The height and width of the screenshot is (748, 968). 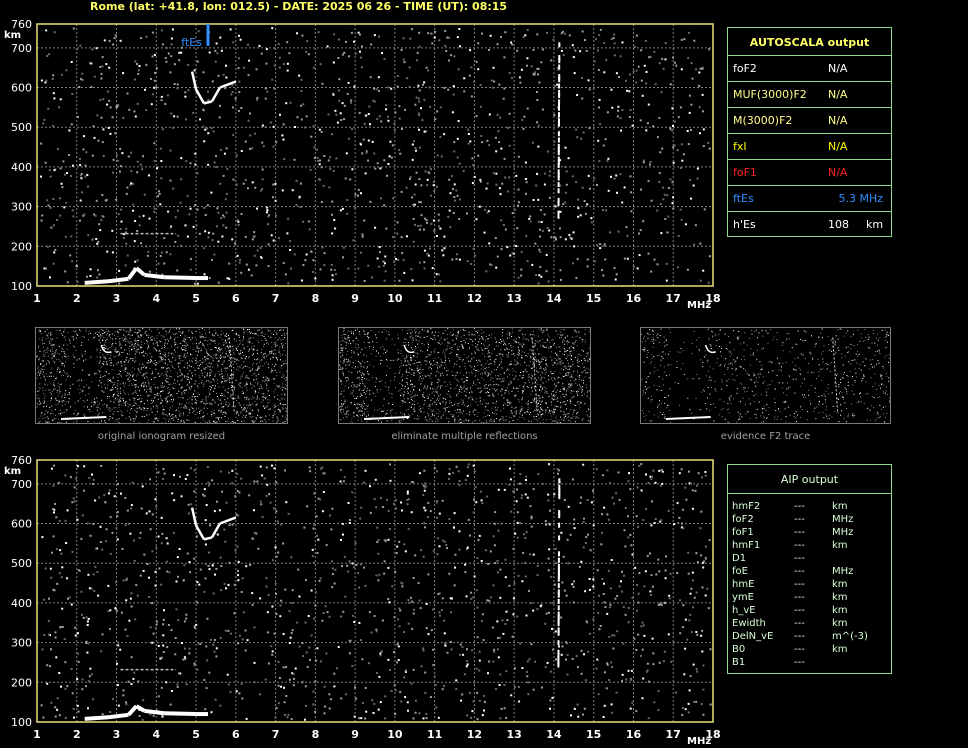 I want to click on thumb-original, so click(x=161, y=375).